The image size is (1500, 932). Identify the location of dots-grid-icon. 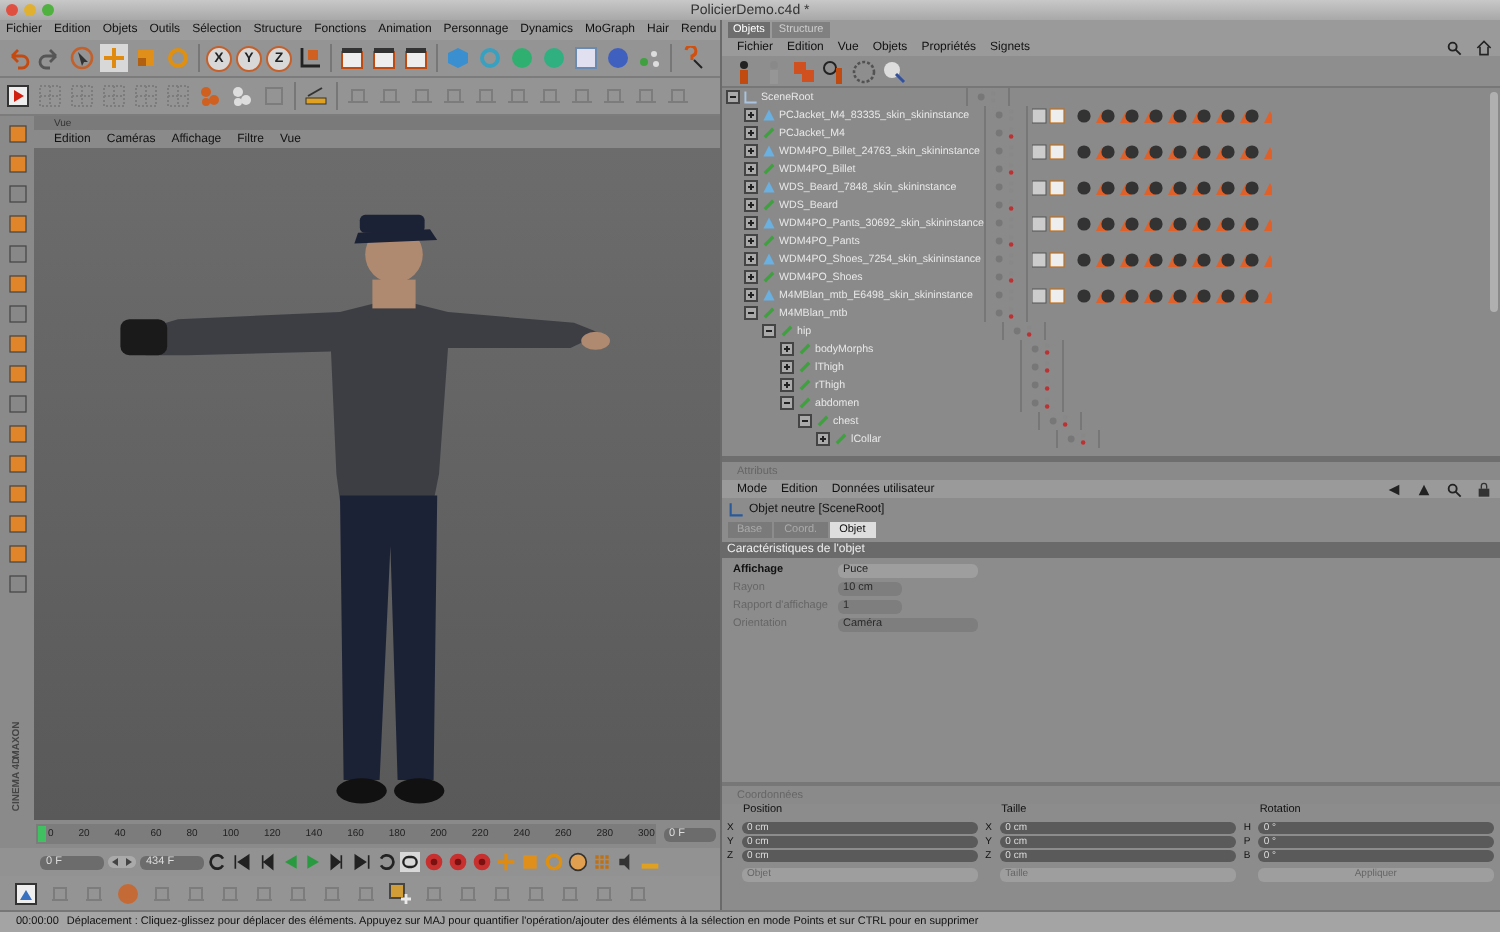
(602, 862).